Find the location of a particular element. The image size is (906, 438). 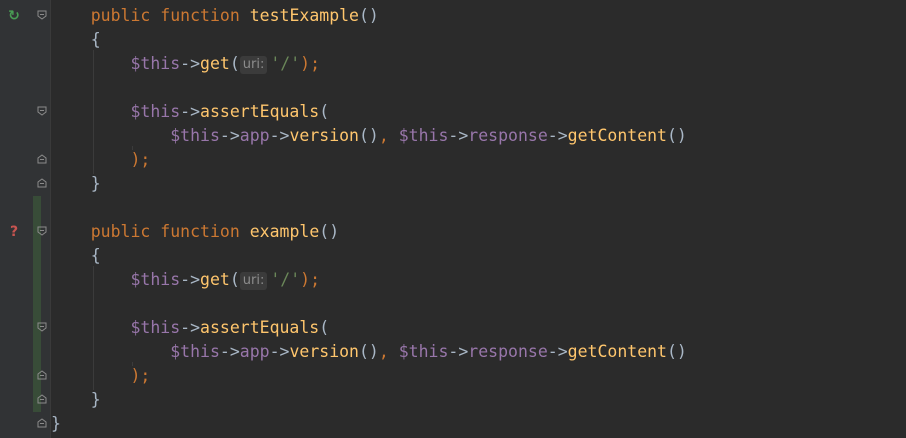

code-token: { is located at coordinates (76, 255).